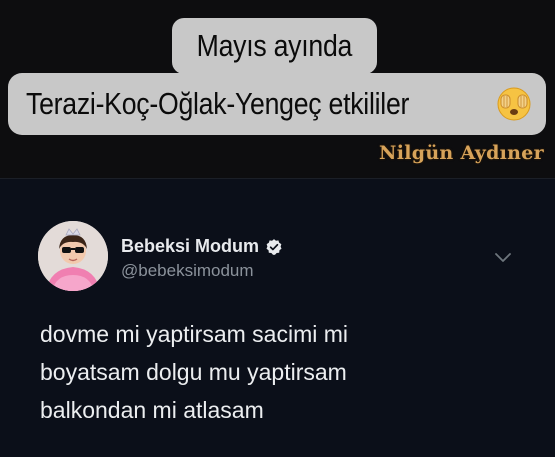 Image resolution: width=555 pixels, height=457 pixels. What do you see at coordinates (514, 104) in the screenshot?
I see `face-with-hands-over-eyes-icon` at bounding box center [514, 104].